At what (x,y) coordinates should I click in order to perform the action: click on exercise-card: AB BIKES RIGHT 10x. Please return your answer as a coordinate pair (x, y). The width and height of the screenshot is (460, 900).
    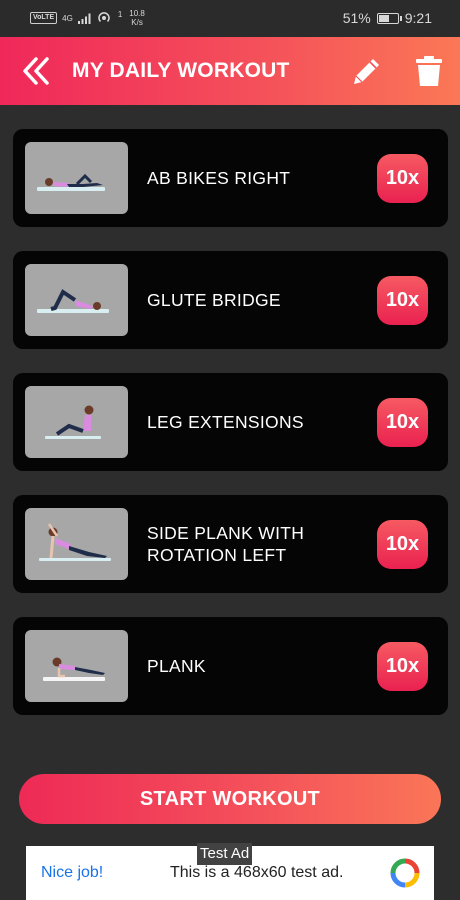
    Looking at the image, I should click on (230, 178).